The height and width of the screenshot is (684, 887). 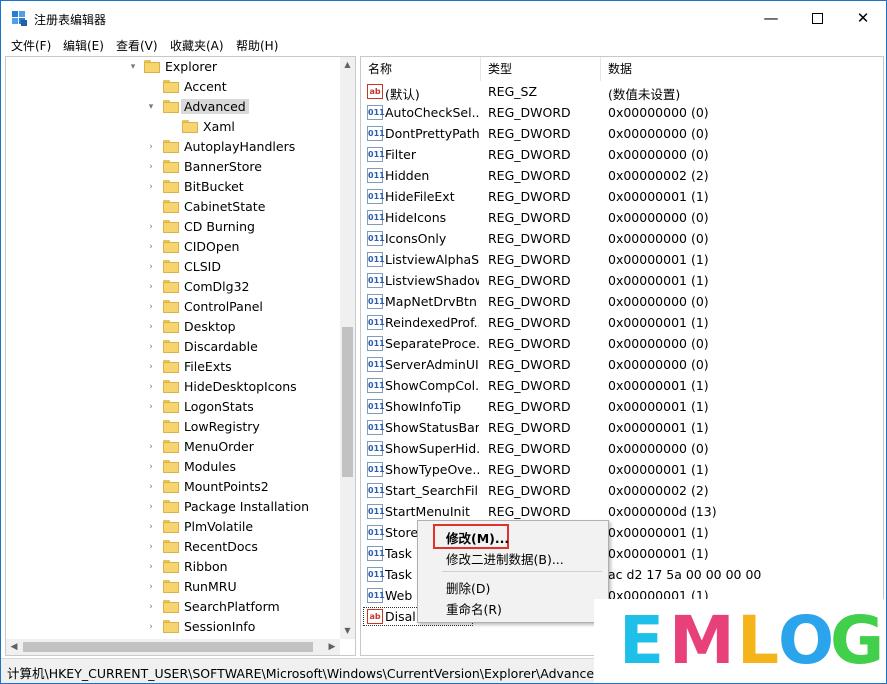 I want to click on tree-item: › SessionInfo, so click(x=172, y=627).